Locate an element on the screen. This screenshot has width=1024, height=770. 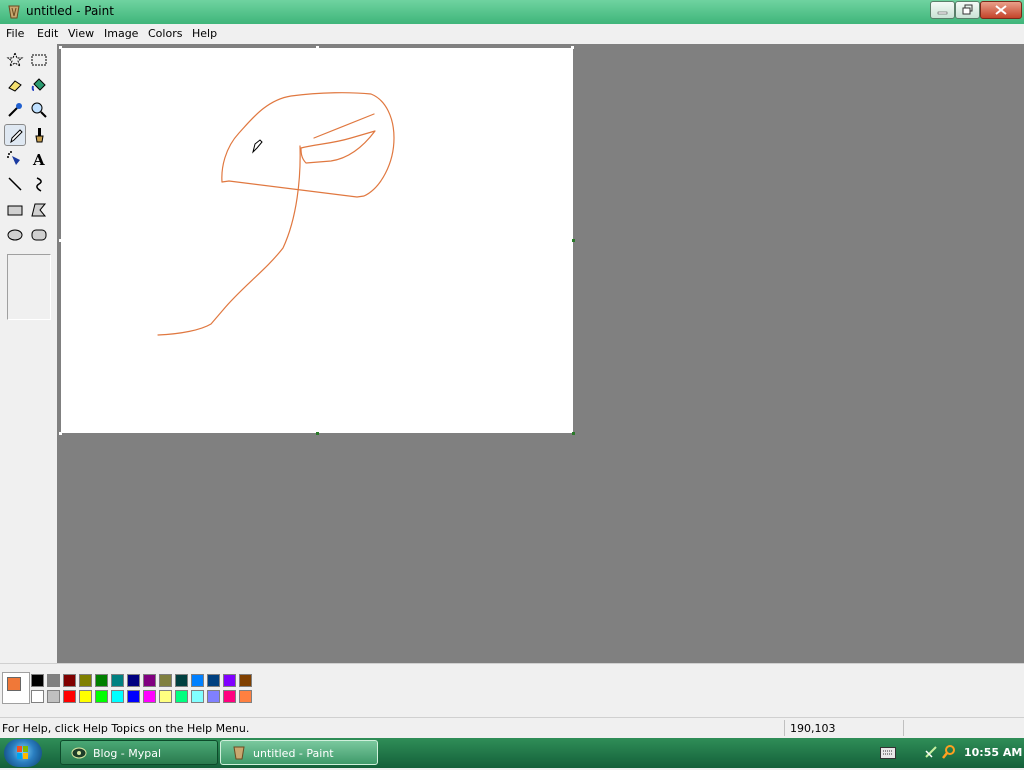
taskbar-clock: 10:55 AM is located at coordinates (993, 752).